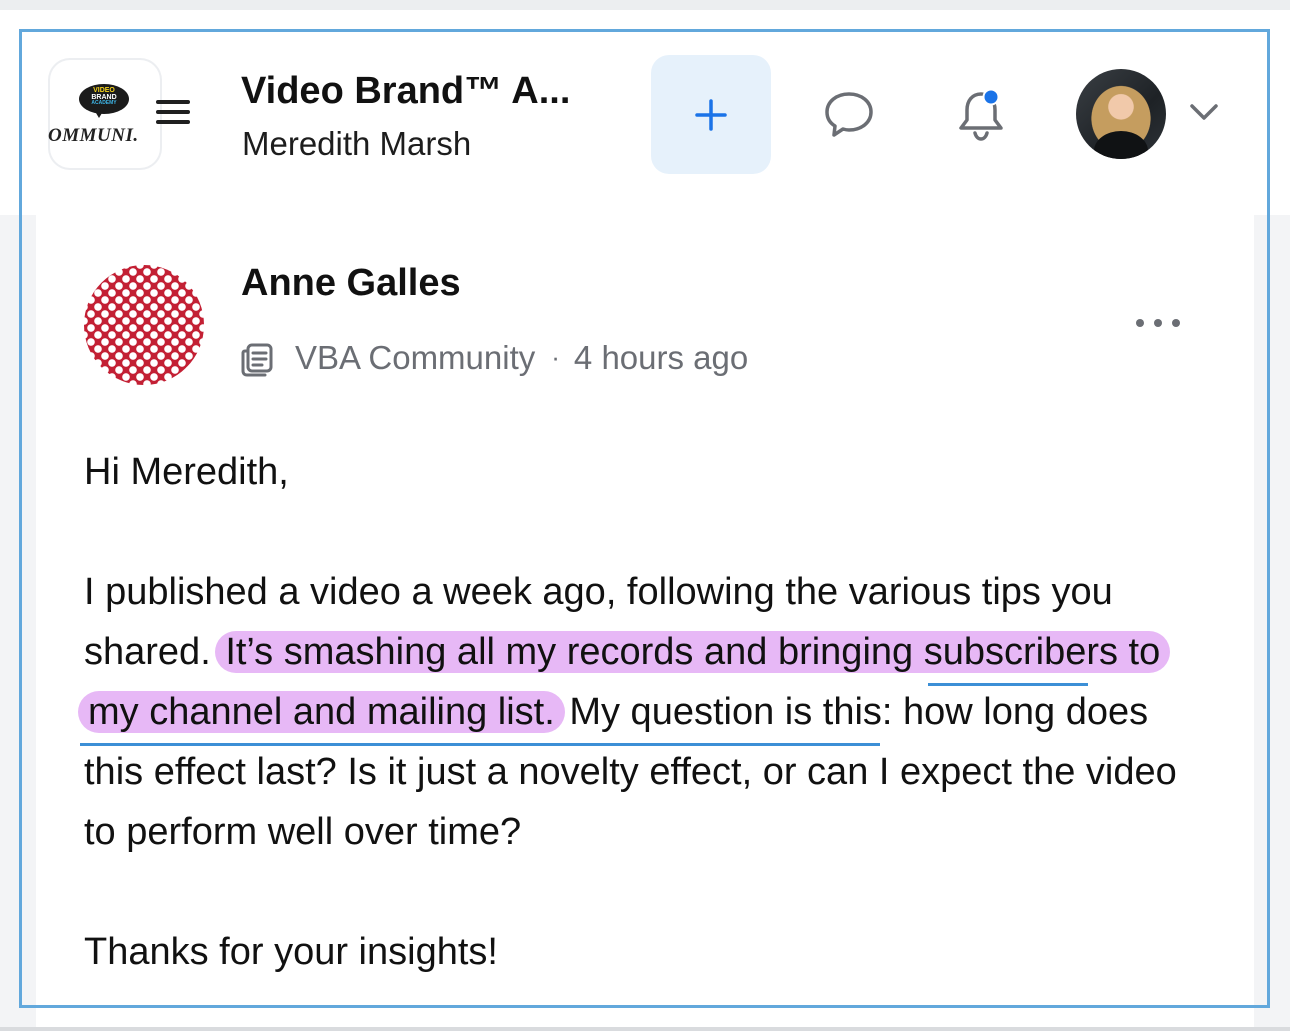 This screenshot has width=1290, height=1031. I want to click on post-greeting: Hi Meredith,, so click(186, 472).